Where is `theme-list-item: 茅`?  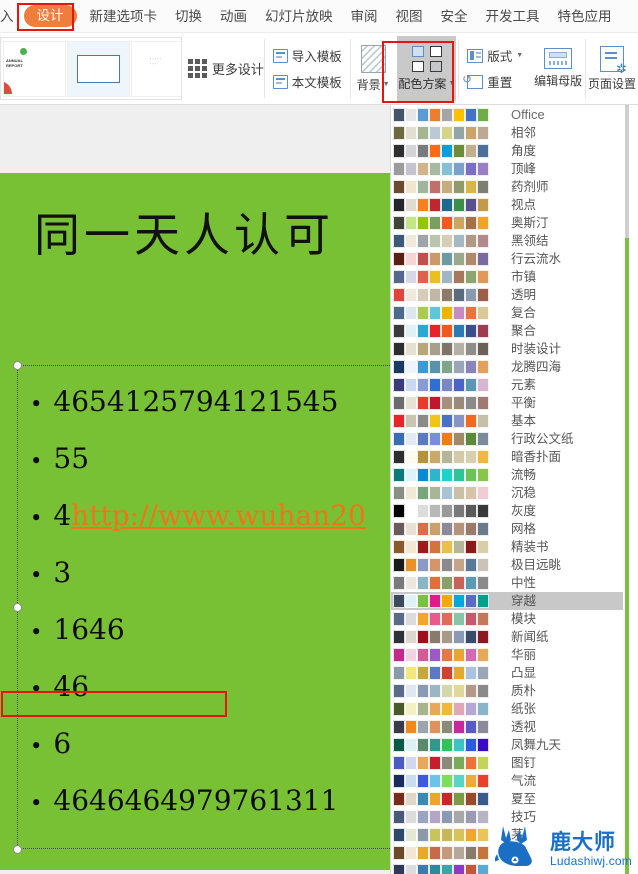
theme-list-item: 茅 is located at coordinates (507, 835).